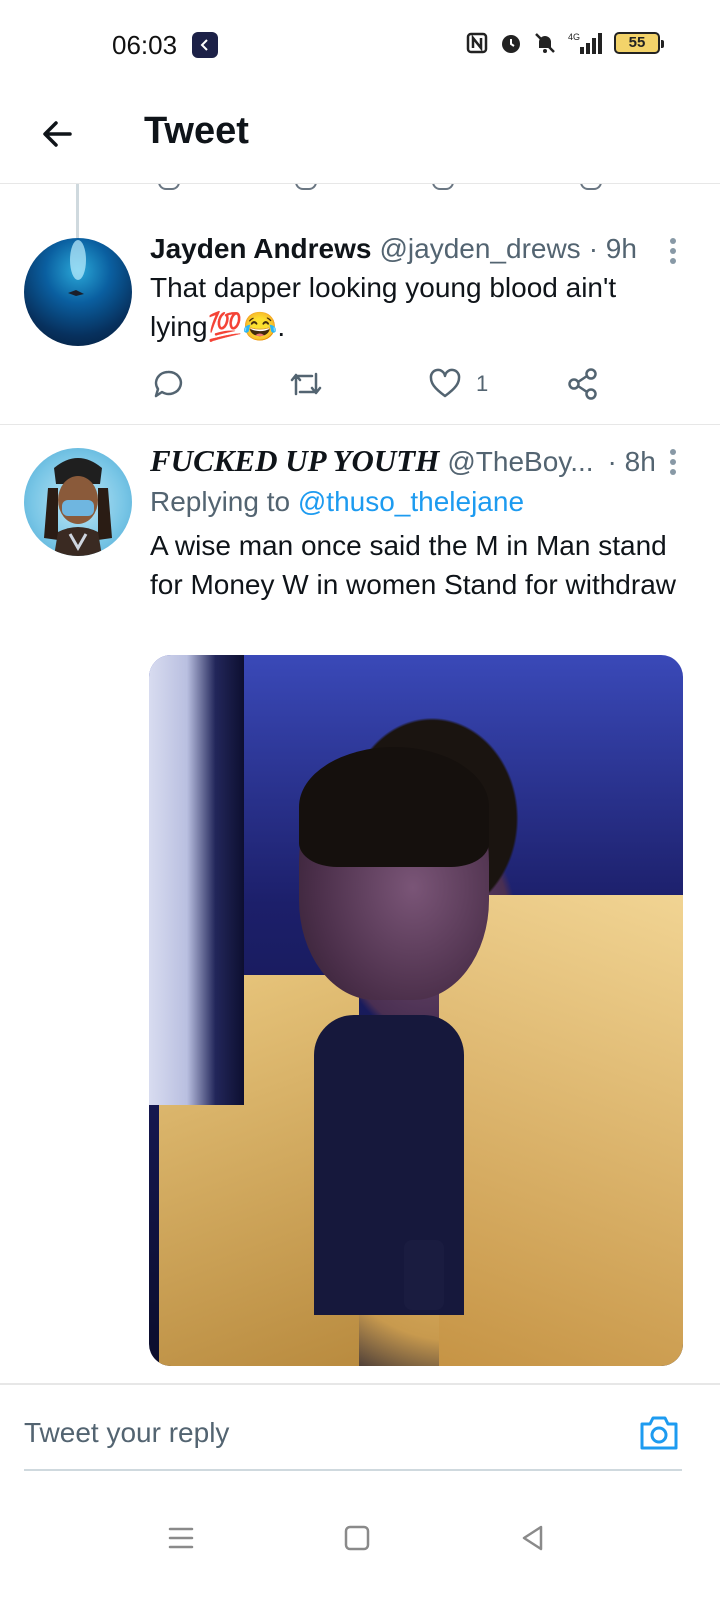  What do you see at coordinates (196, 131) in the screenshot?
I see `page-title: Tweet` at bounding box center [196, 131].